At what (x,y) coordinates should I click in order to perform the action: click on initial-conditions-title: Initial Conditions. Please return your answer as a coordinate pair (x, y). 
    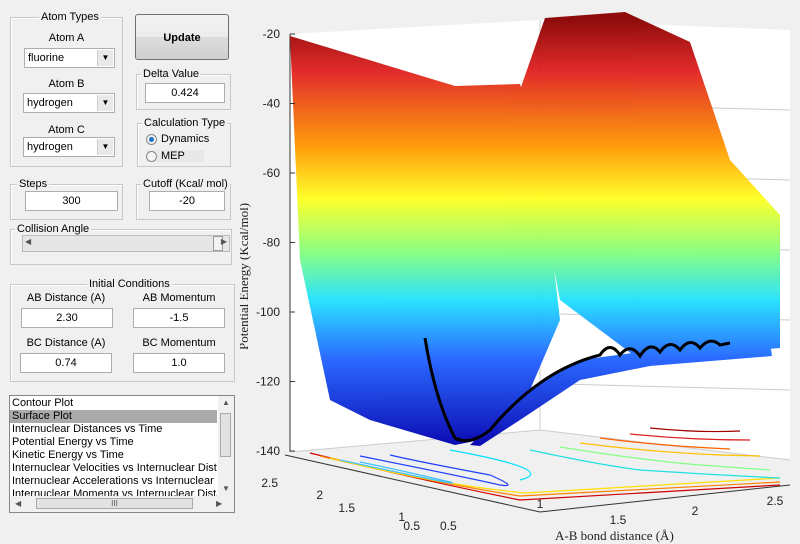
    Looking at the image, I should click on (129, 284).